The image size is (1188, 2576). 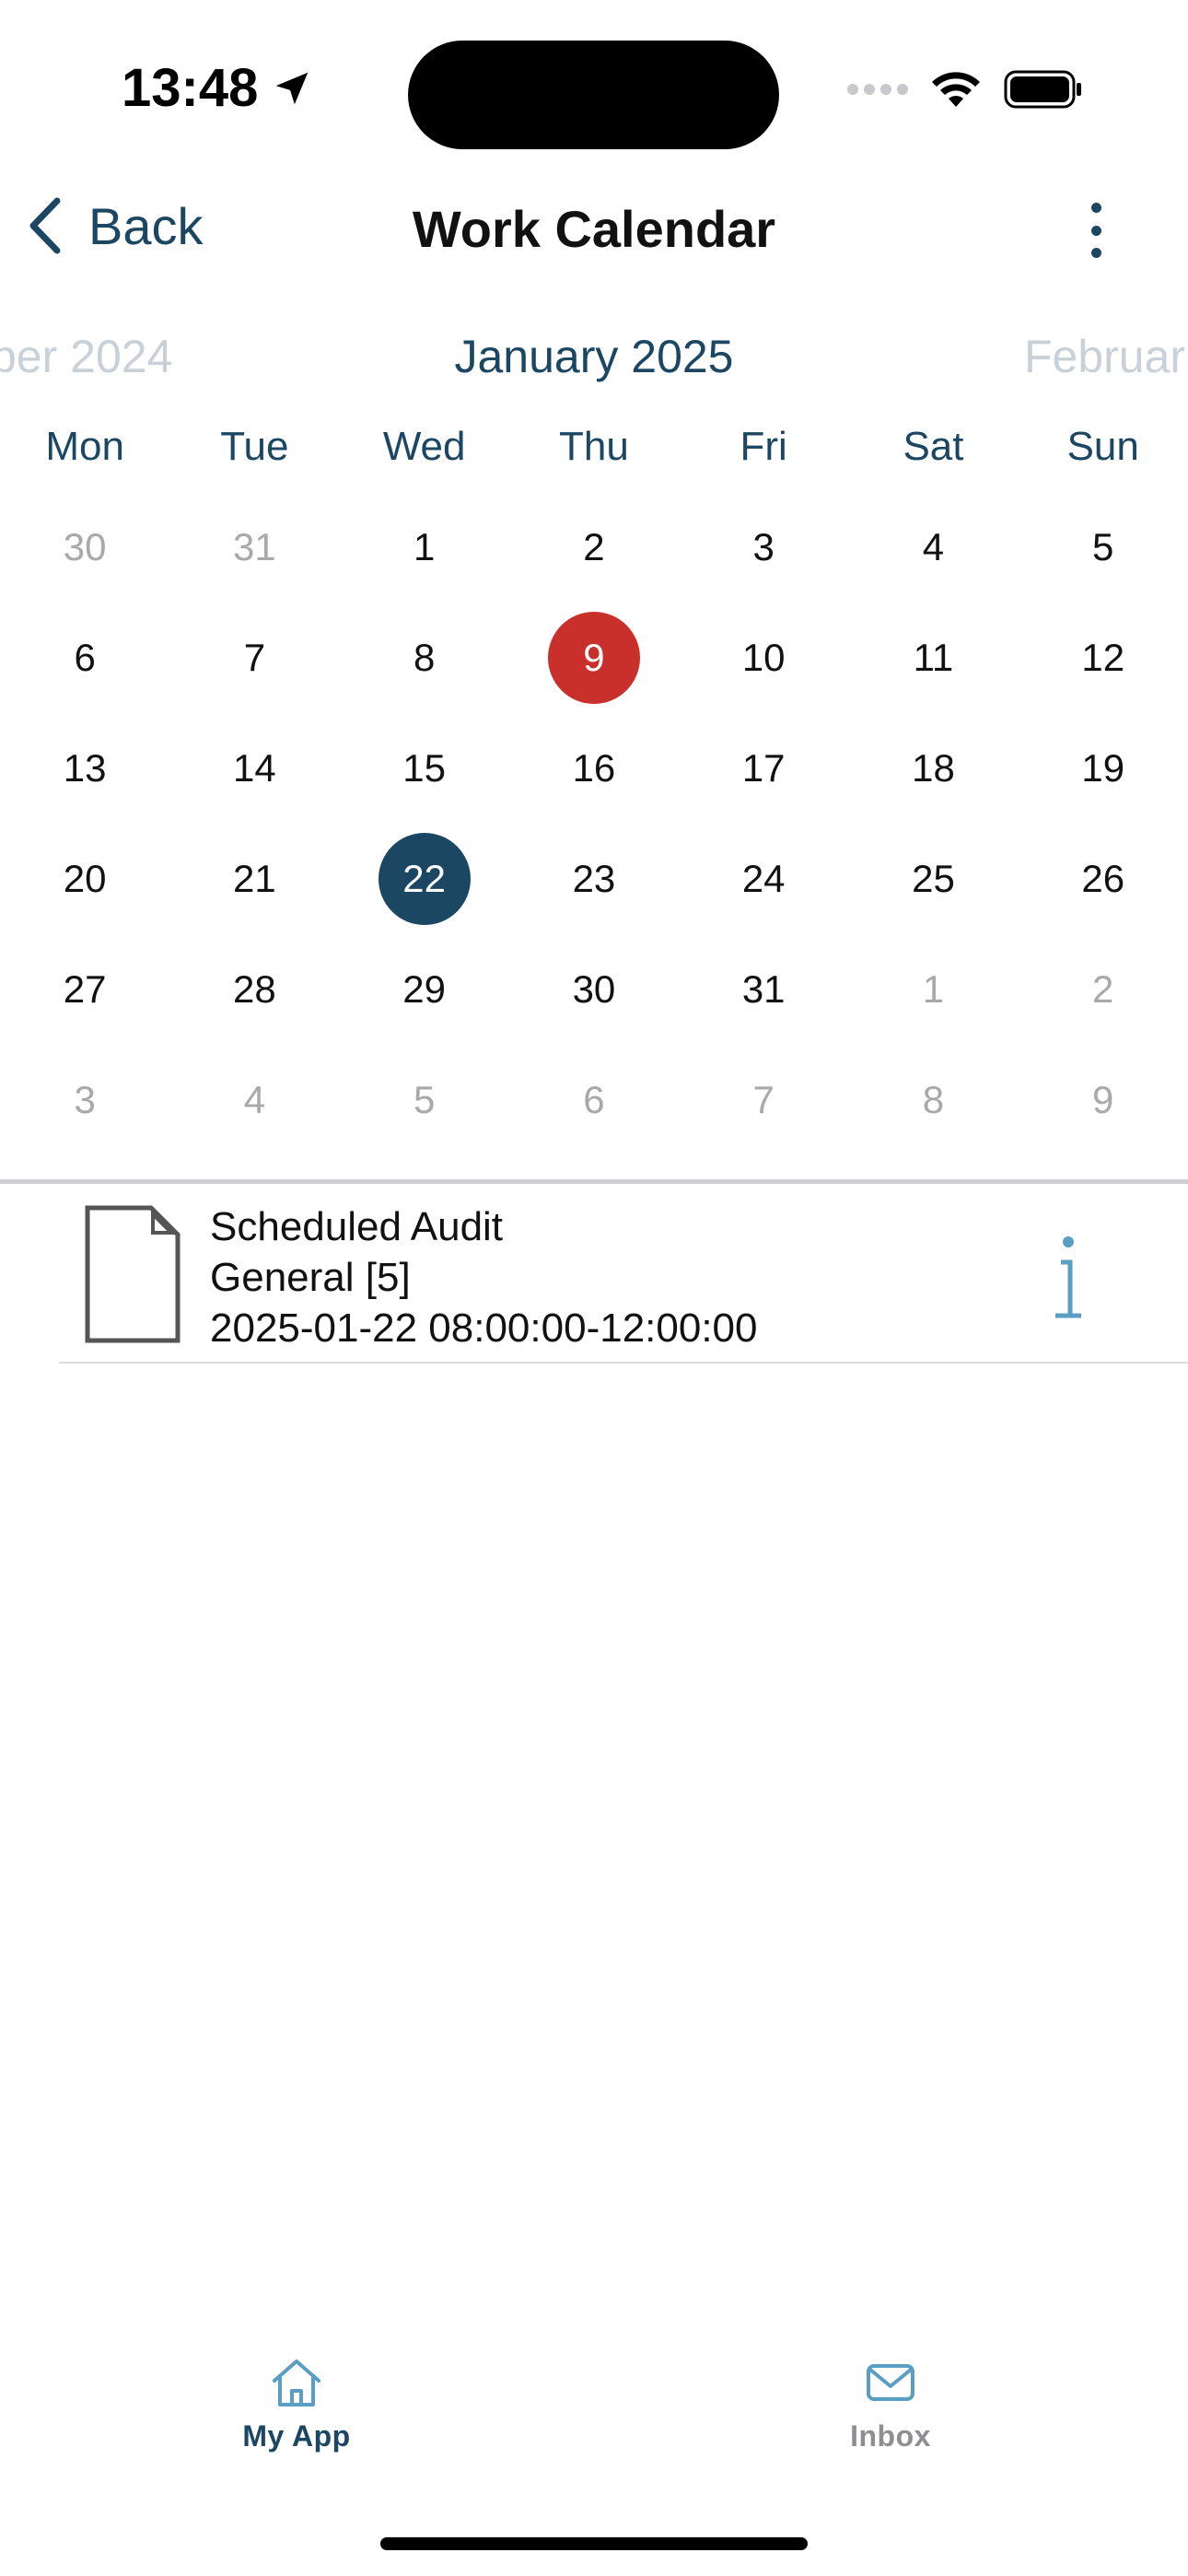 I want to click on page-title: Work Calendar, so click(x=594, y=229).